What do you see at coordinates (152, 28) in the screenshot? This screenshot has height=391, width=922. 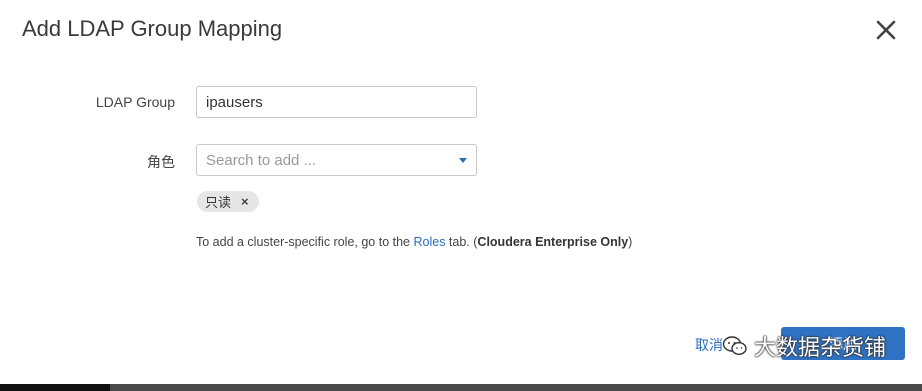 I see `dialog-title: Add LDAP Group Mapping` at bounding box center [152, 28].